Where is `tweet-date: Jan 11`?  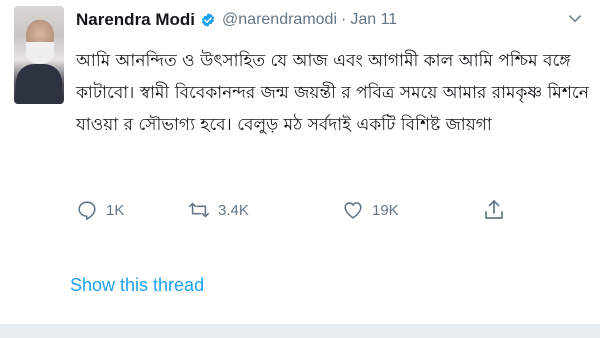 tweet-date: Jan 11 is located at coordinates (373, 20).